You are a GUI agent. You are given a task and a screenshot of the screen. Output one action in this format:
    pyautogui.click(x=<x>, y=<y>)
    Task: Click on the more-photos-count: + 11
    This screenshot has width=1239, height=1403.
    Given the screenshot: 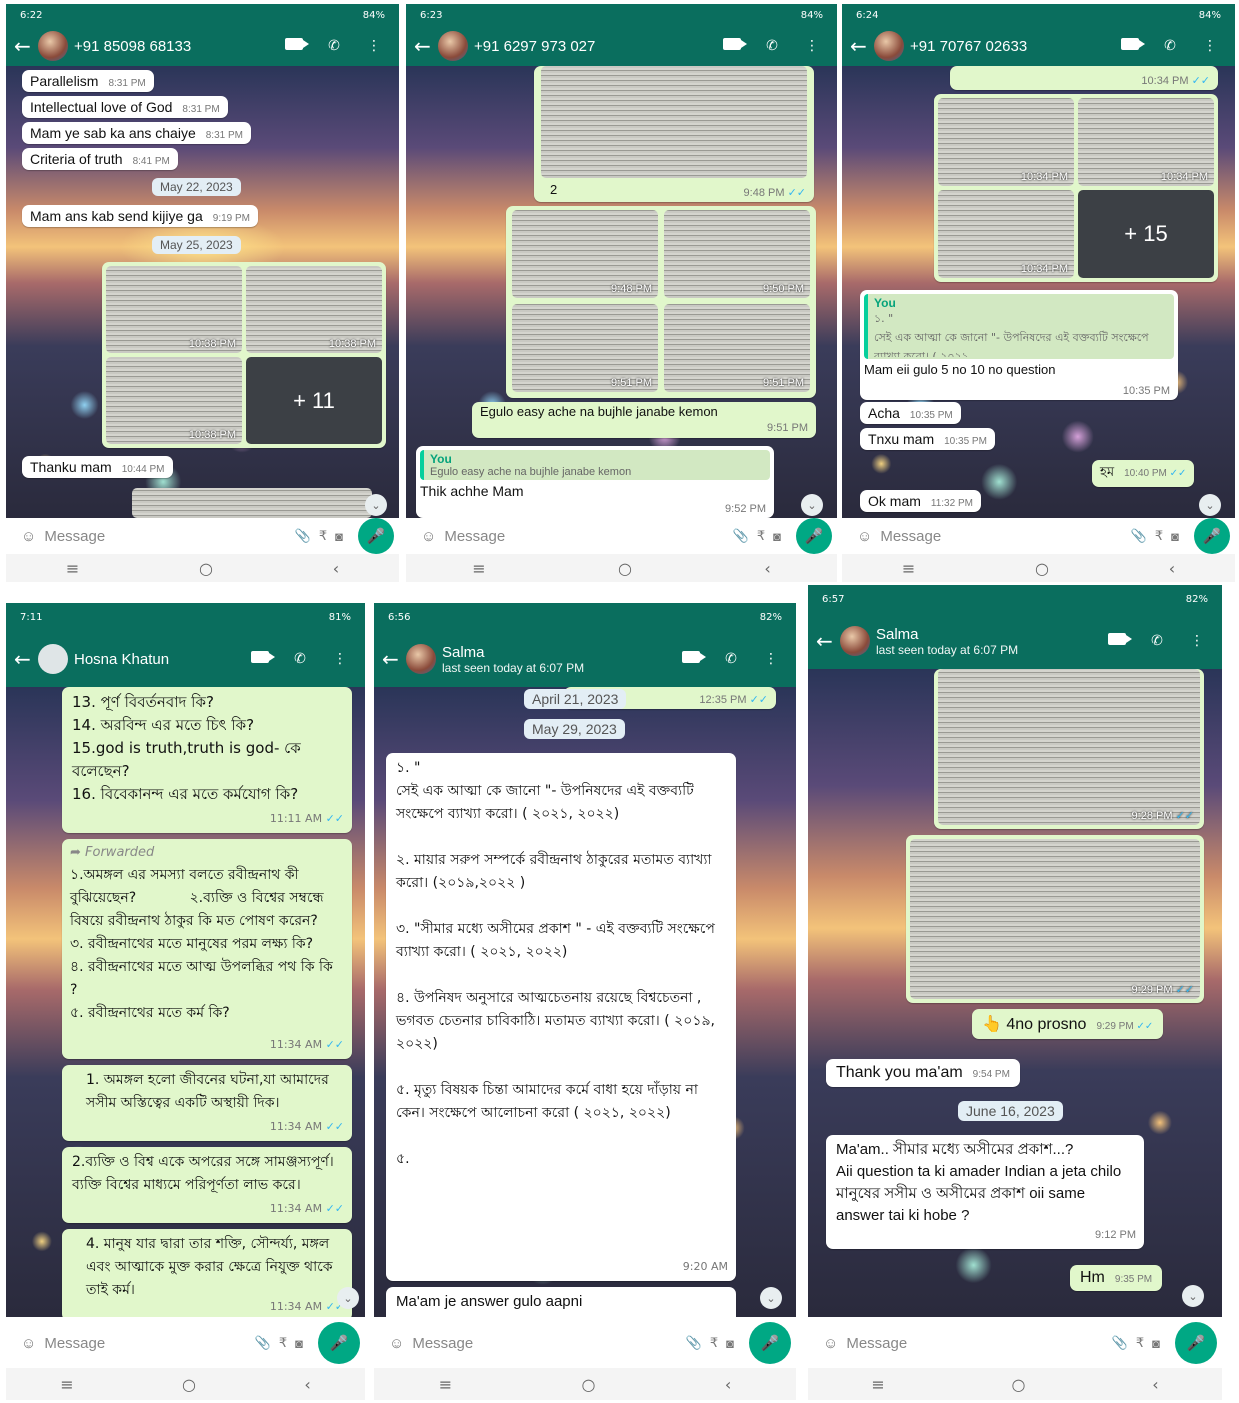 What is the action you would take?
    pyautogui.click(x=314, y=400)
    